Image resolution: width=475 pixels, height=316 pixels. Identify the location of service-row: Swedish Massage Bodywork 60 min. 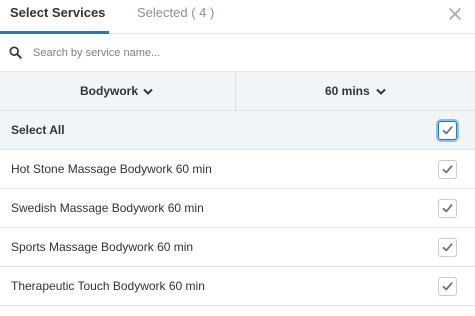
(237, 208).